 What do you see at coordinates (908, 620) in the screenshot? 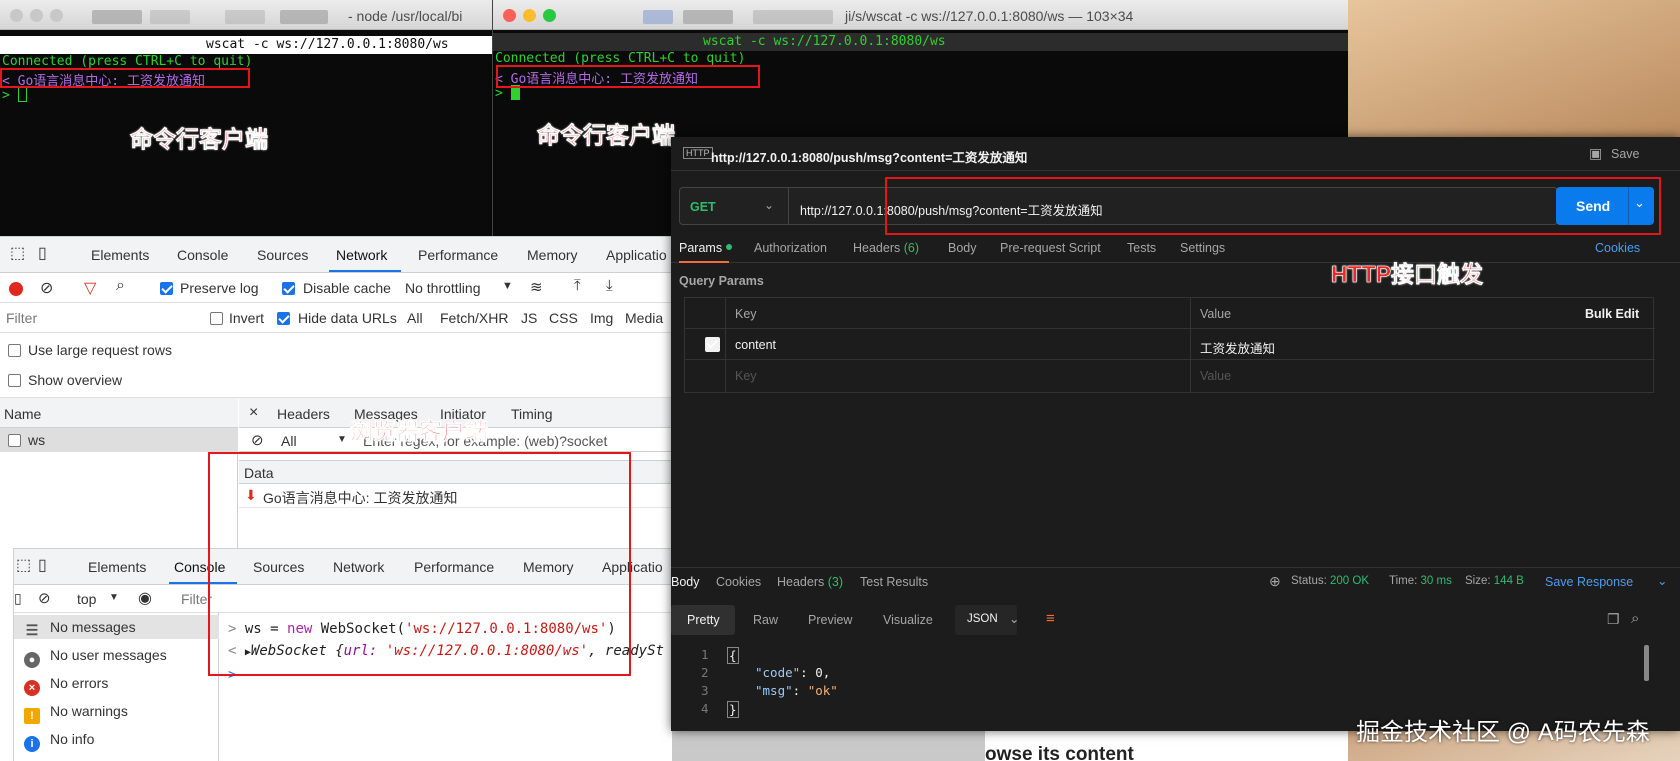
I see `view-visualize: Visualize` at bounding box center [908, 620].